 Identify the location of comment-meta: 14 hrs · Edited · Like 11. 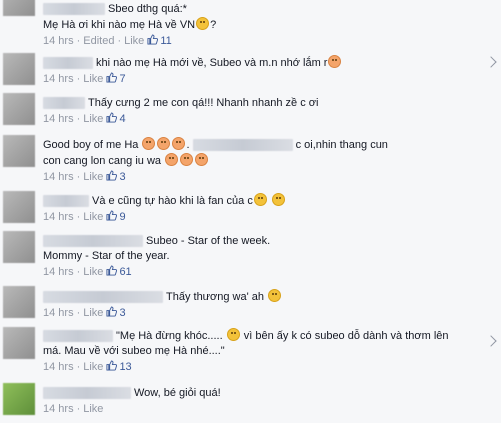
(107, 40).